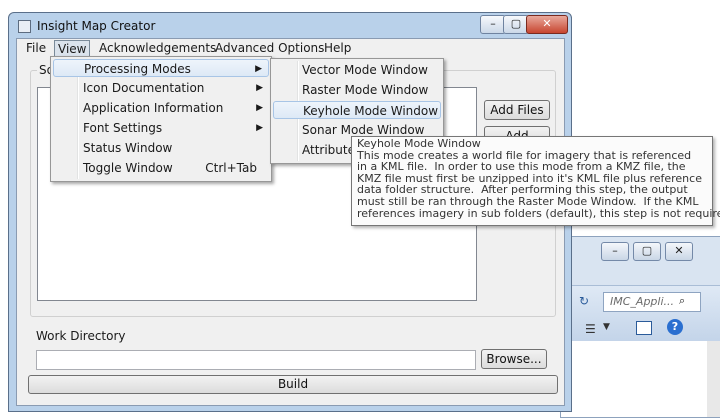 Image resolution: width=720 pixels, height=418 pixels. What do you see at coordinates (123, 128) in the screenshot?
I see `menu-item-label: Font Settings` at bounding box center [123, 128].